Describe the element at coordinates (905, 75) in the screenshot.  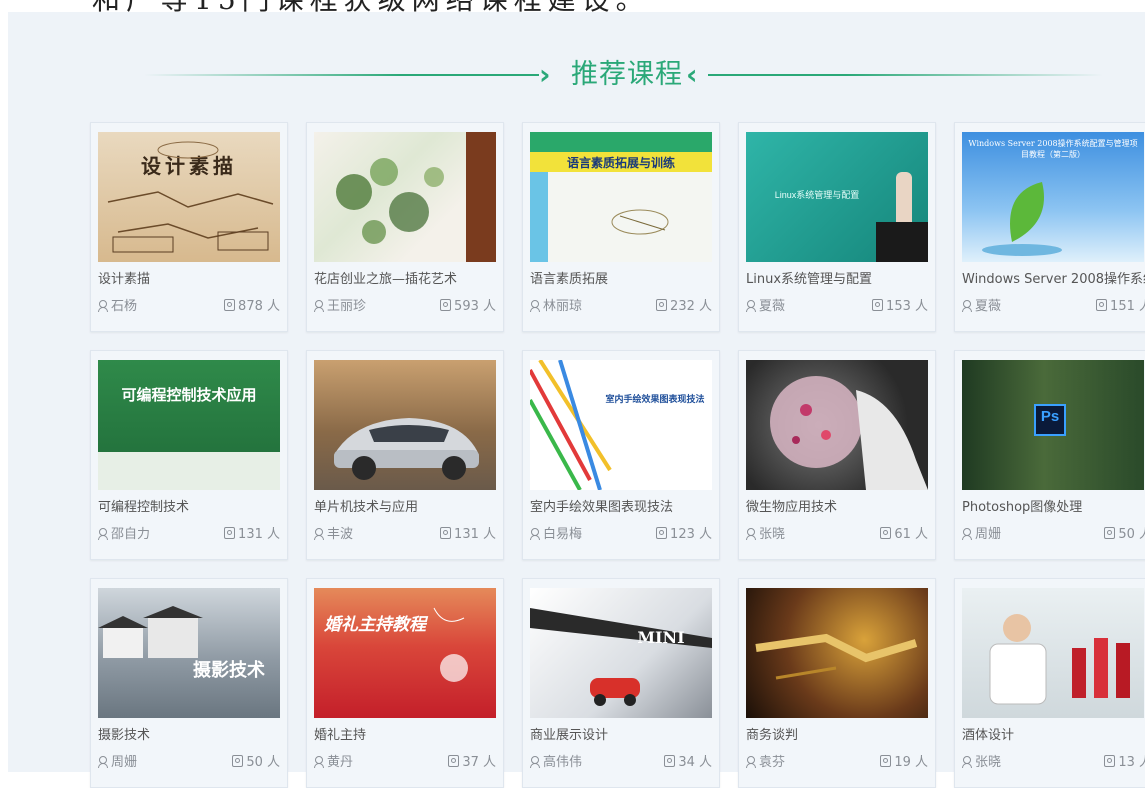
I see `heading-line-right` at that location.